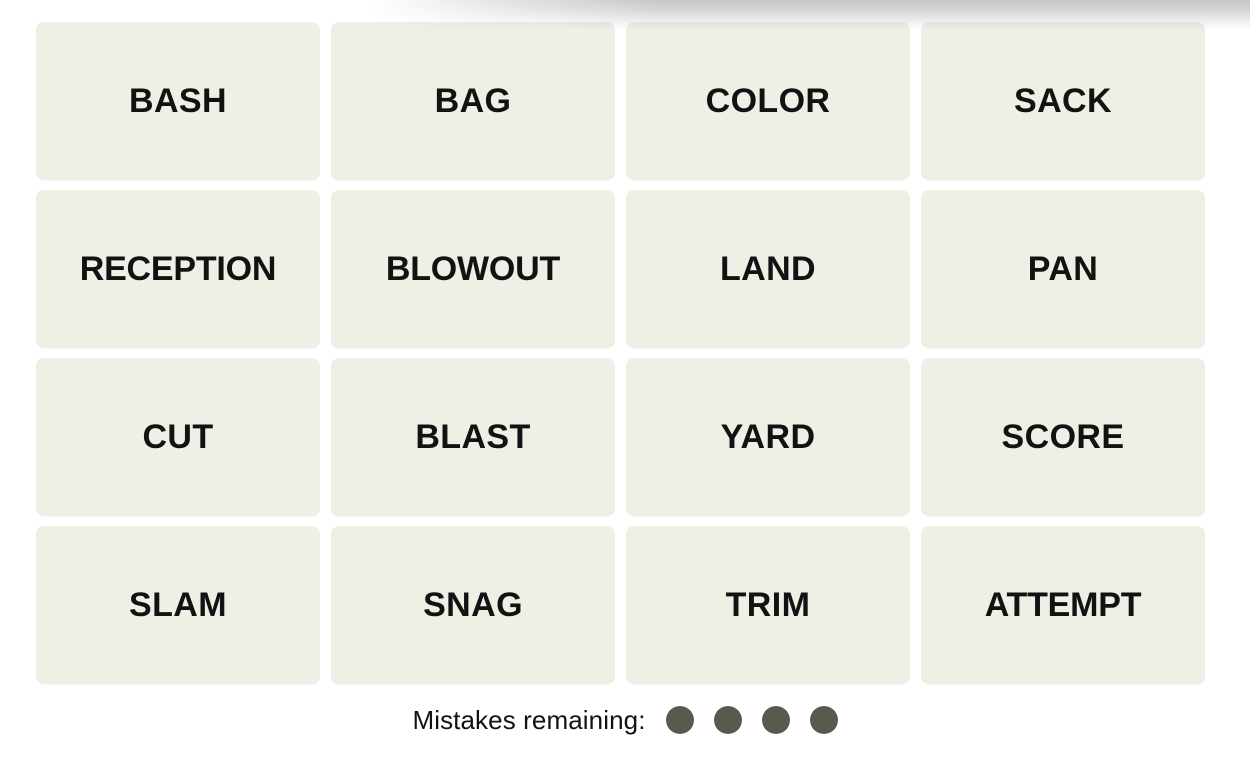  I want to click on word-tile-label: SNAG, so click(473, 605).